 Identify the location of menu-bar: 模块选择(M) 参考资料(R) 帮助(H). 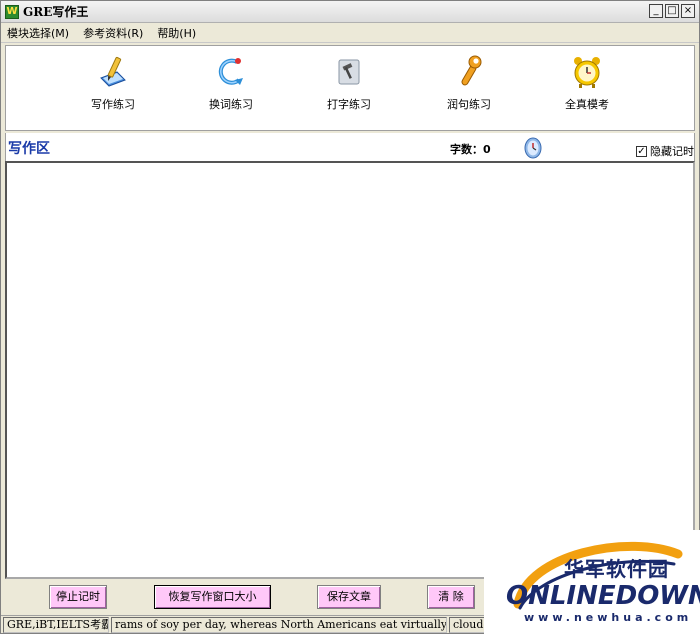
(350, 33).